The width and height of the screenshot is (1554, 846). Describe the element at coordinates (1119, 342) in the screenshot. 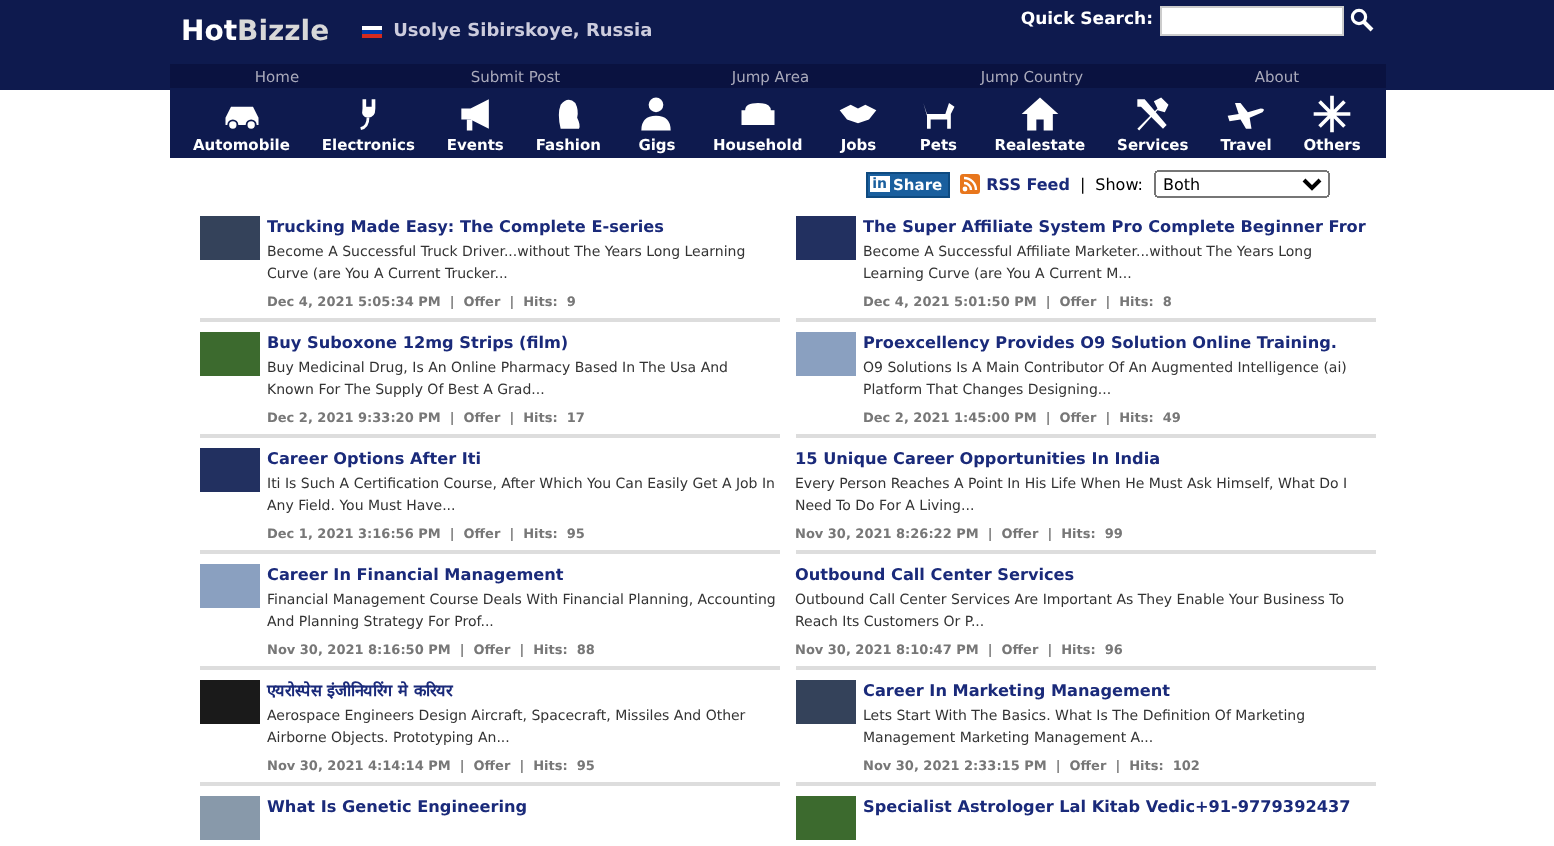

I see `post-title-link: Proexcellency Provides O9 Solution Online Training.` at that location.